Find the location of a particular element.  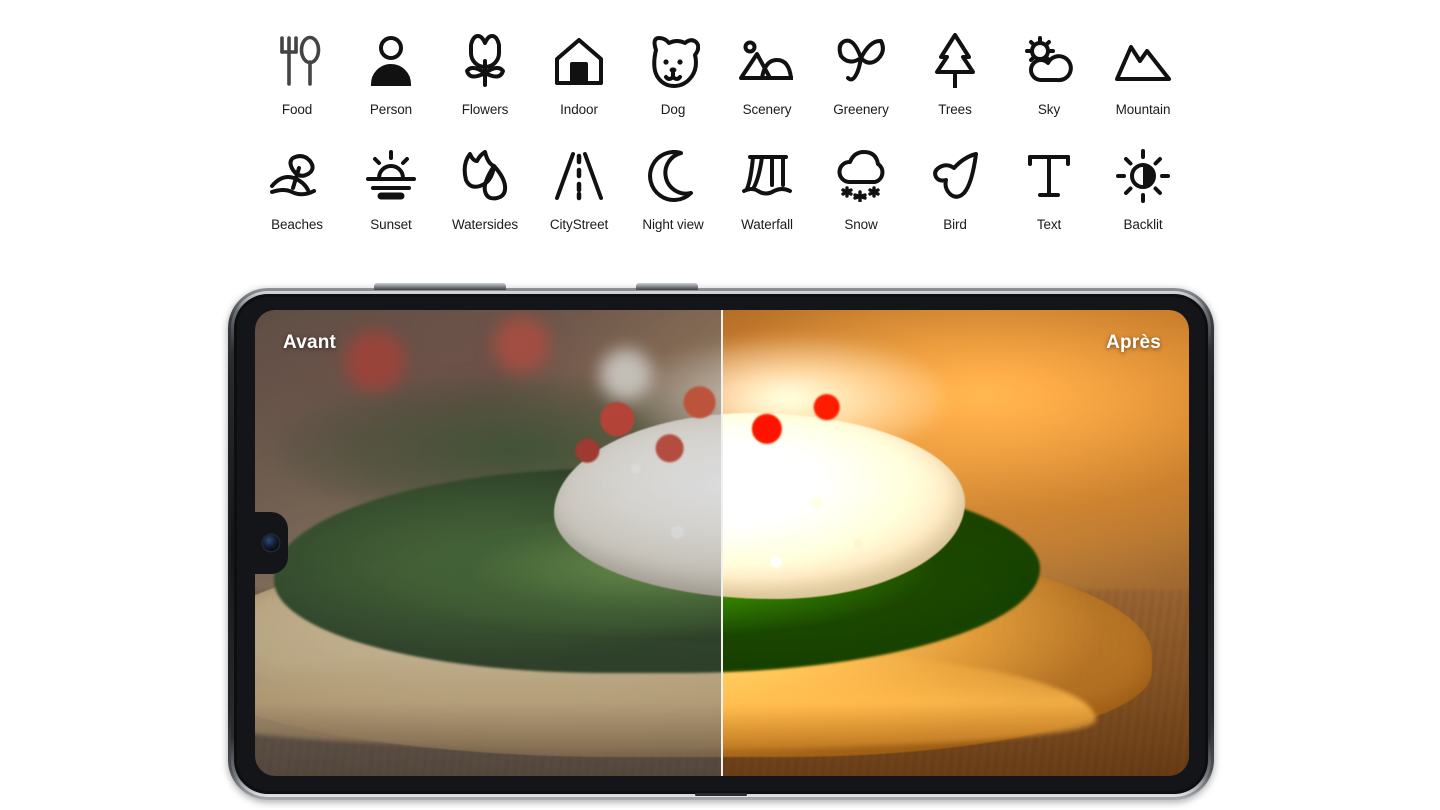

scene-item-text: Text is located at coordinates (1049, 186).